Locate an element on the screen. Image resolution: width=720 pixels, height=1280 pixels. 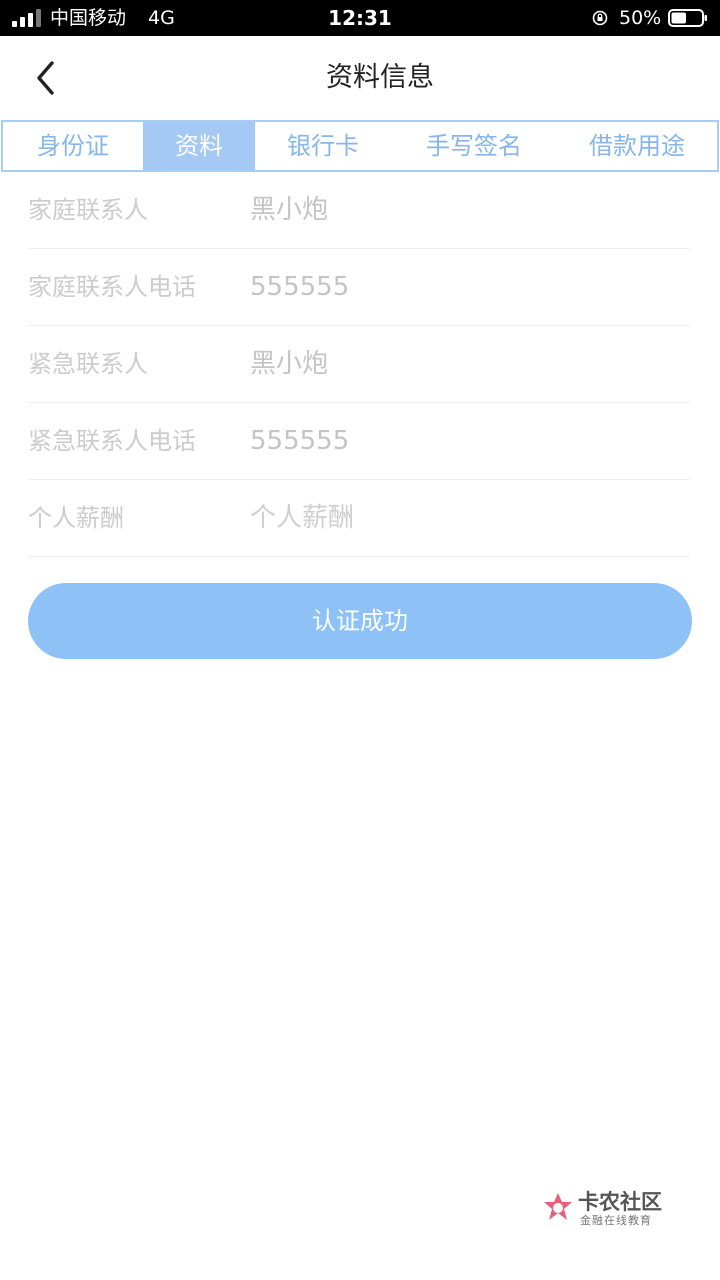
battery-percent: 50% is located at coordinates (640, 18).